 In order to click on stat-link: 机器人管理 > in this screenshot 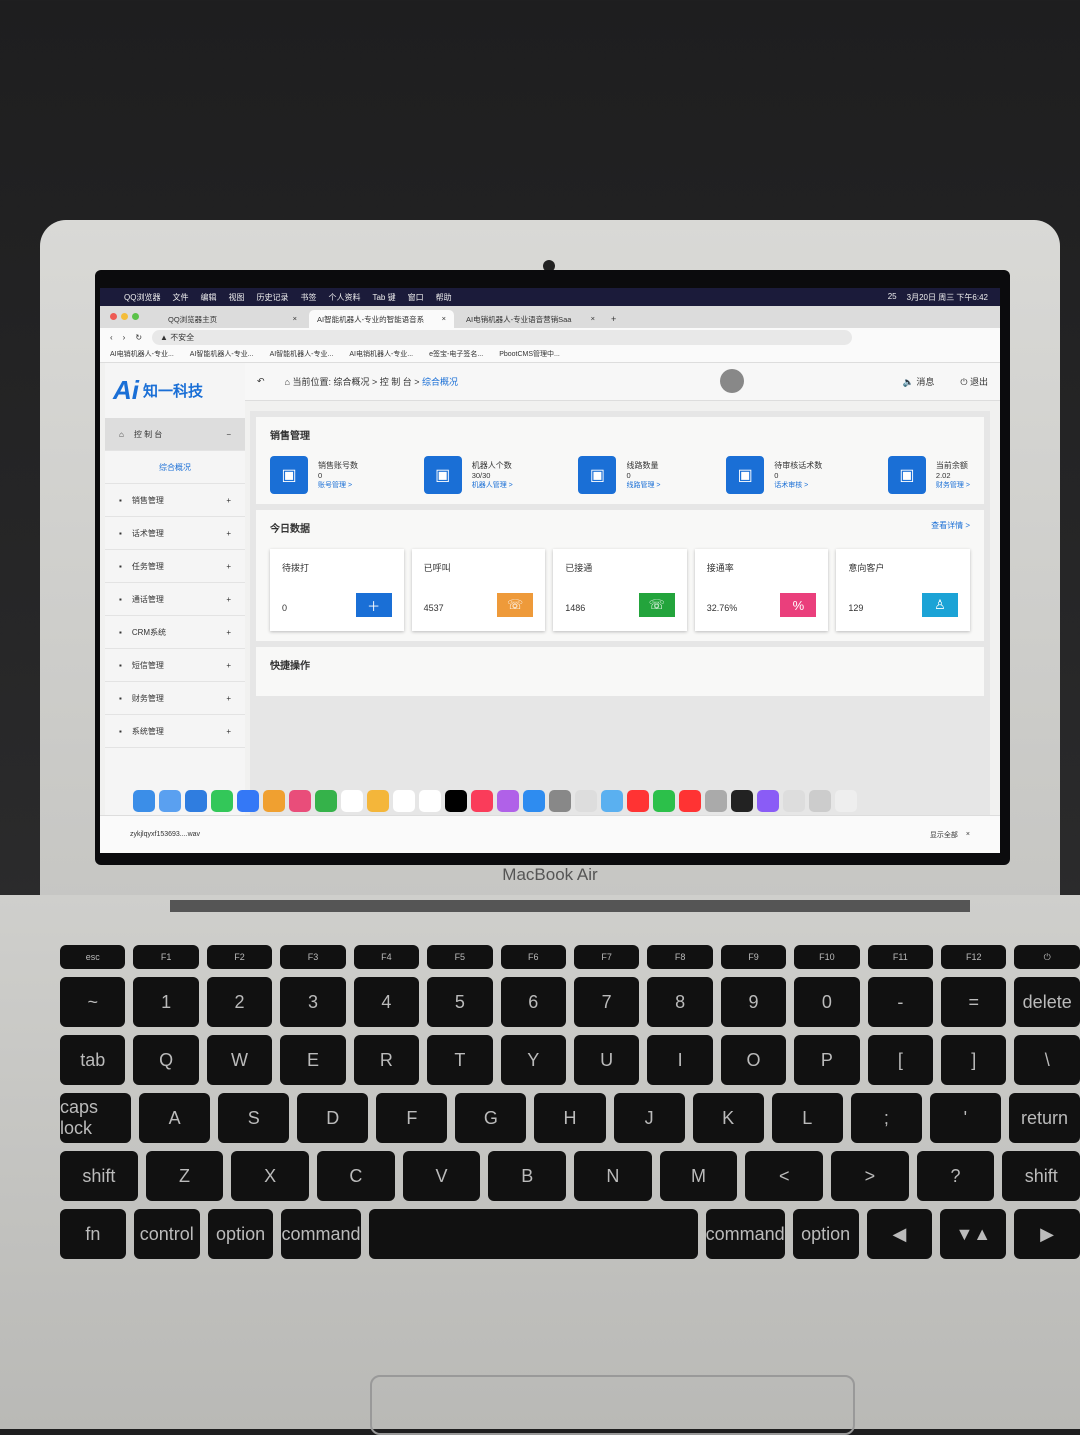, I will do `click(492, 485)`.